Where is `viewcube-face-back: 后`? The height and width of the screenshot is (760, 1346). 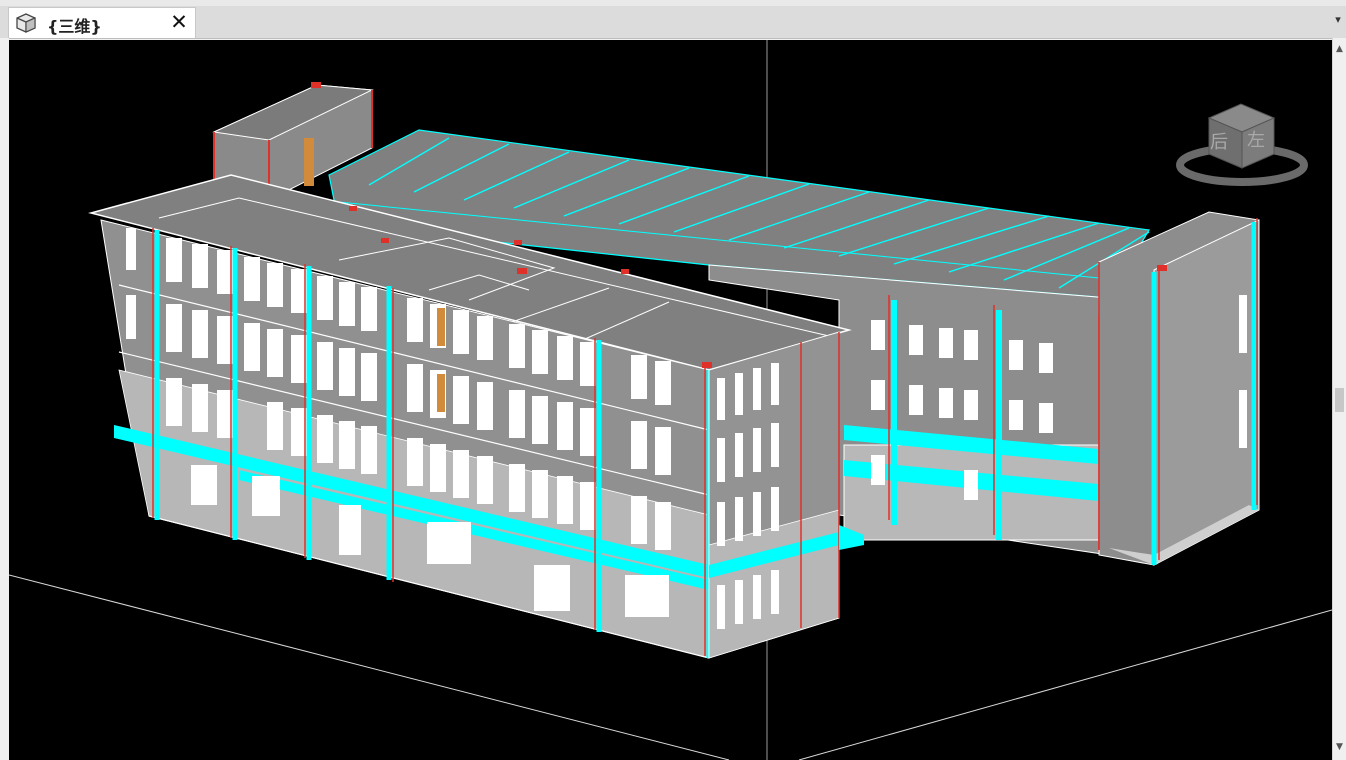
viewcube-face-back: 后 is located at coordinates (1219, 141).